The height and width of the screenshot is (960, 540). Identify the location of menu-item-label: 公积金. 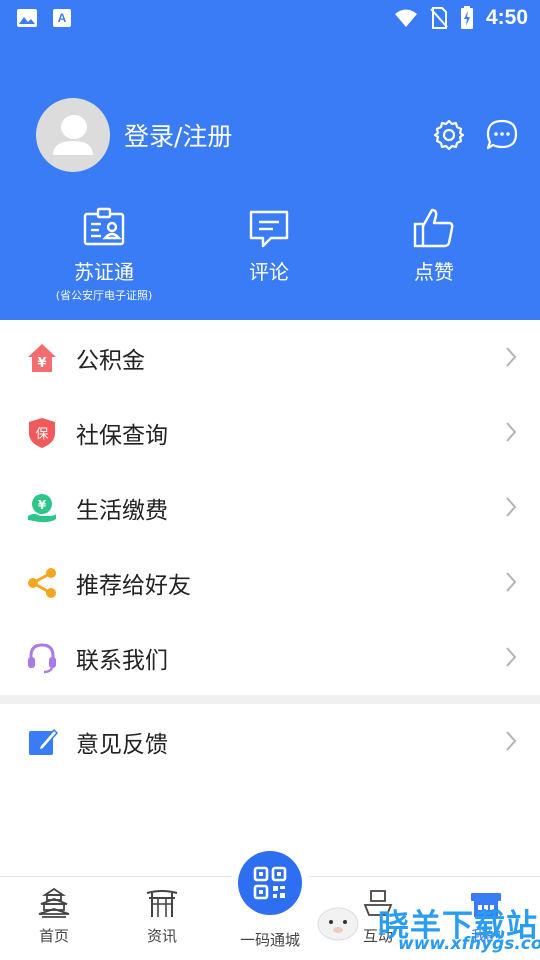
(110, 360).